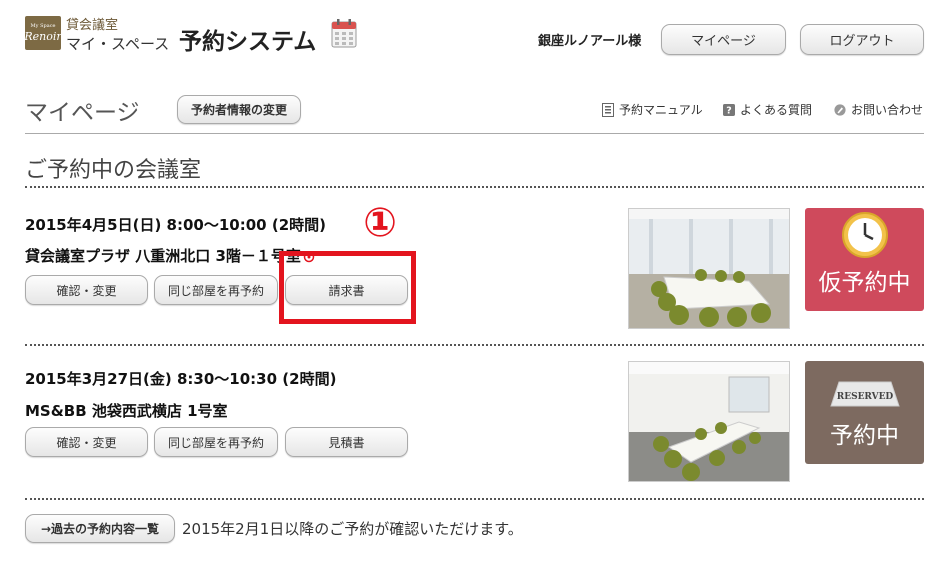 The height and width of the screenshot is (568, 949). What do you see at coordinates (864, 235) in the screenshot?
I see `clock-icon` at bounding box center [864, 235].